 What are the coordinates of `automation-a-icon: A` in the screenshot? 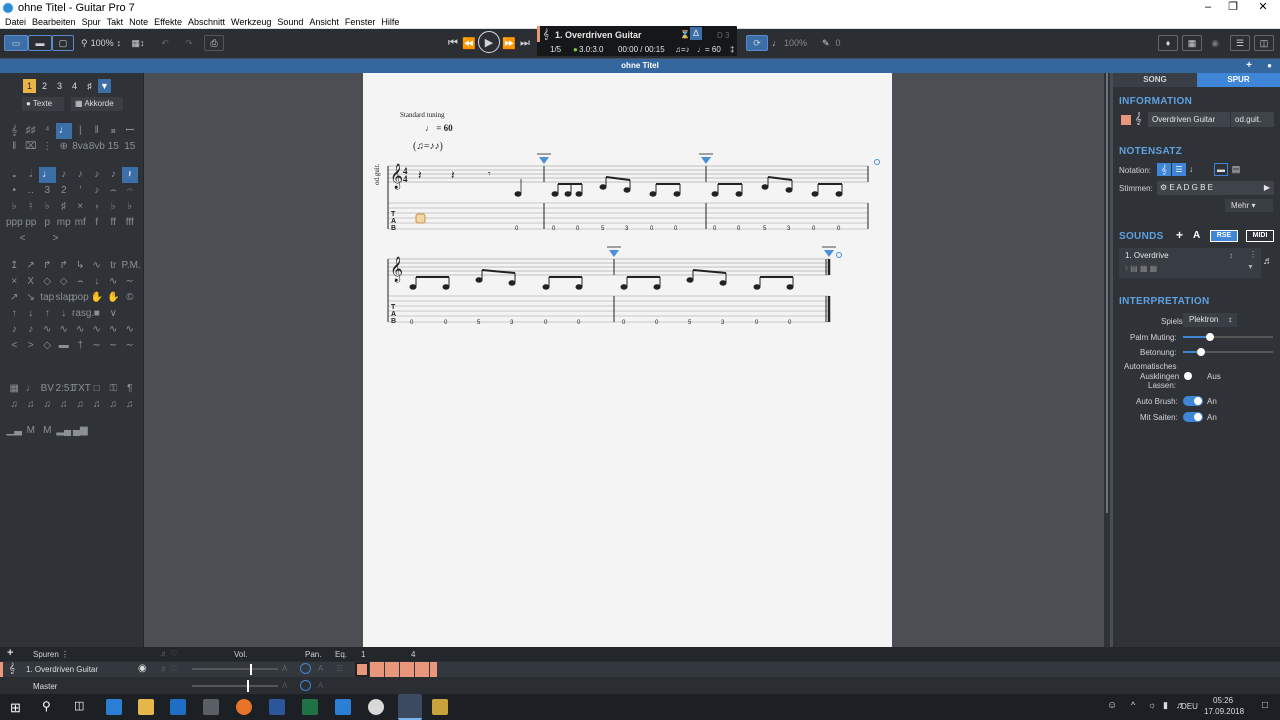 It's located at (320, 685).